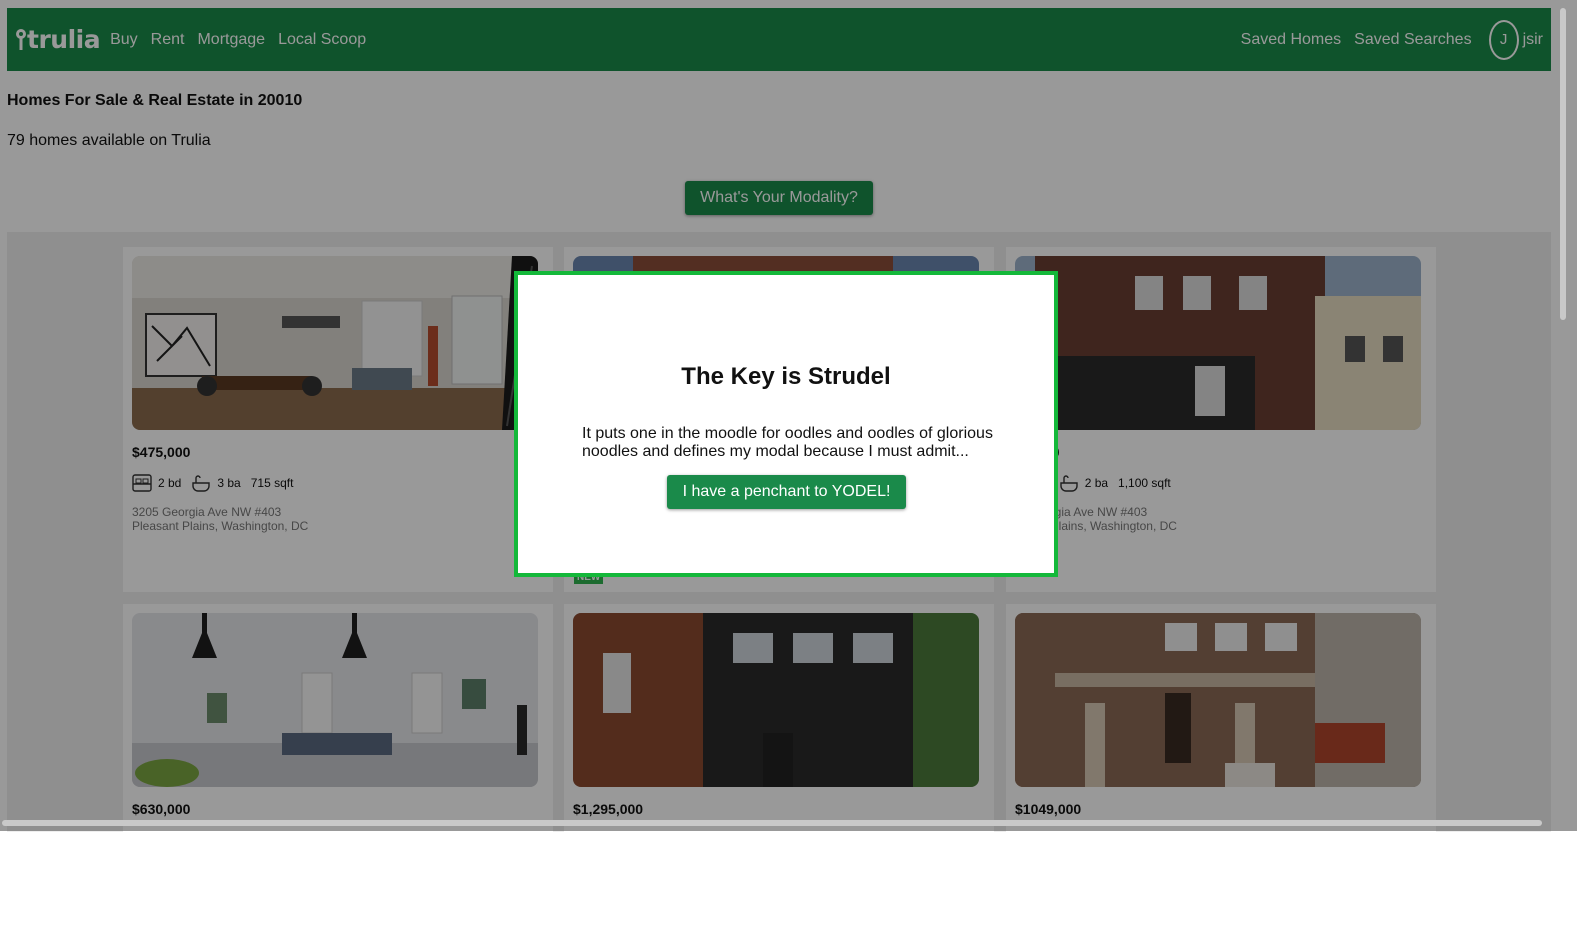 Image resolution: width=1577 pixels, height=949 pixels. I want to click on modal-title: The Key is Strudel, so click(786, 376).